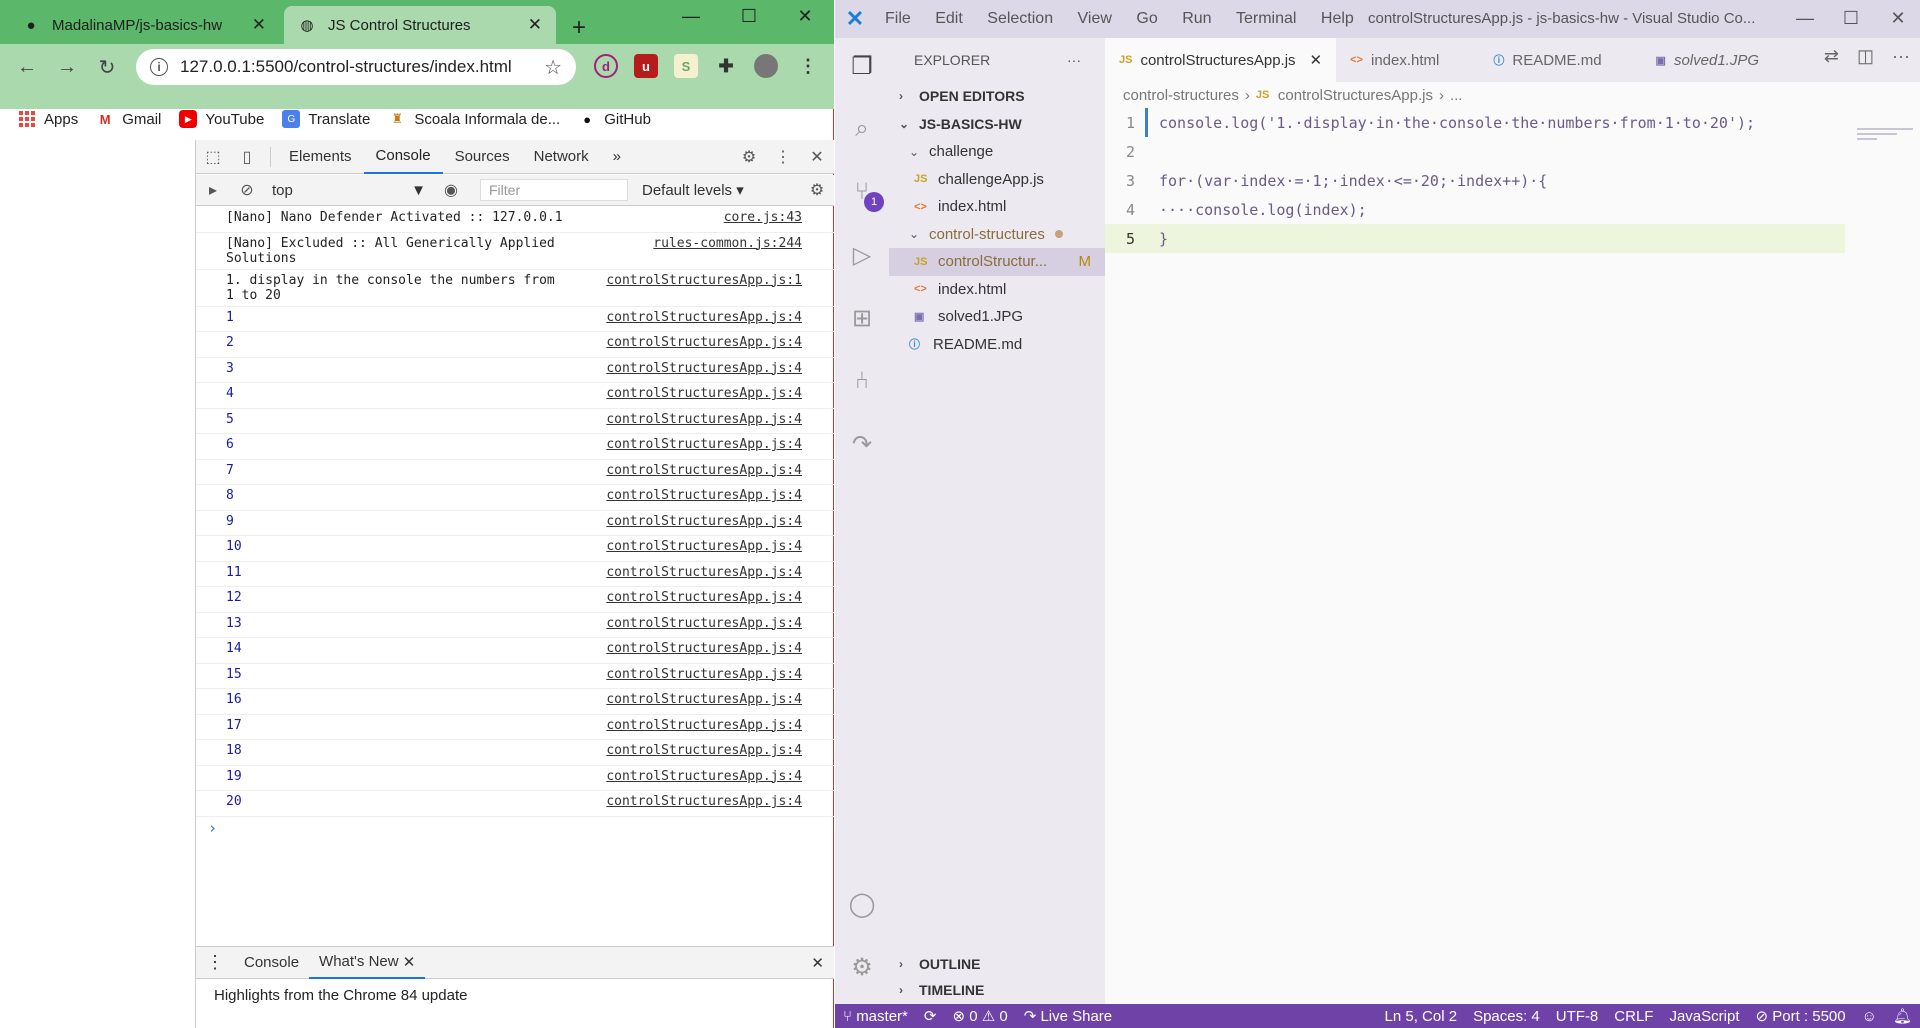  Describe the element at coordinates (862, 967) in the screenshot. I see `manage-gear-icon: ⚙` at that location.